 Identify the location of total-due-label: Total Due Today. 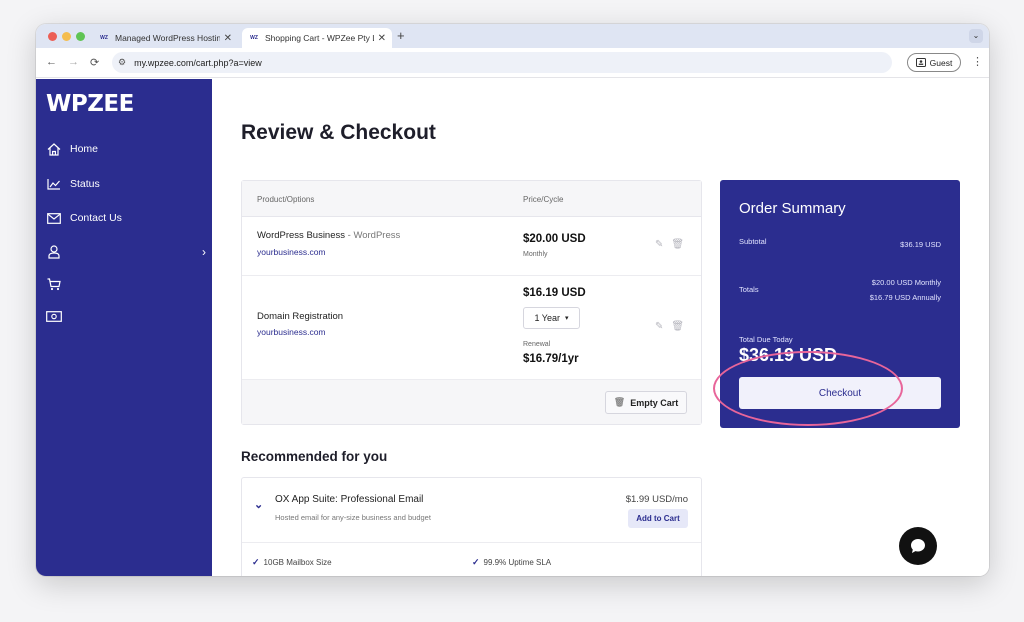
(766, 339).